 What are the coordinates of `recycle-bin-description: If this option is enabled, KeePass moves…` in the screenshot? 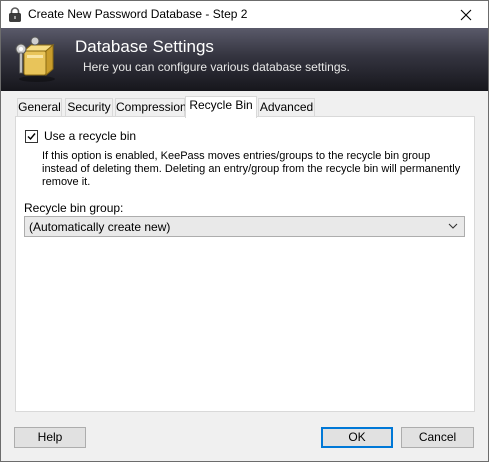 It's located at (251, 169).